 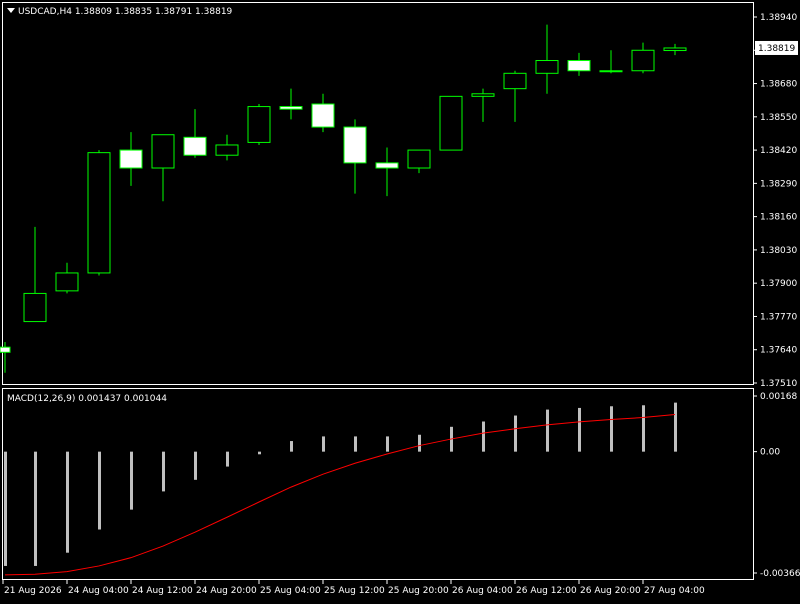 I want to click on time-tick-label: 26 Aug 04:00, so click(x=482, y=591).